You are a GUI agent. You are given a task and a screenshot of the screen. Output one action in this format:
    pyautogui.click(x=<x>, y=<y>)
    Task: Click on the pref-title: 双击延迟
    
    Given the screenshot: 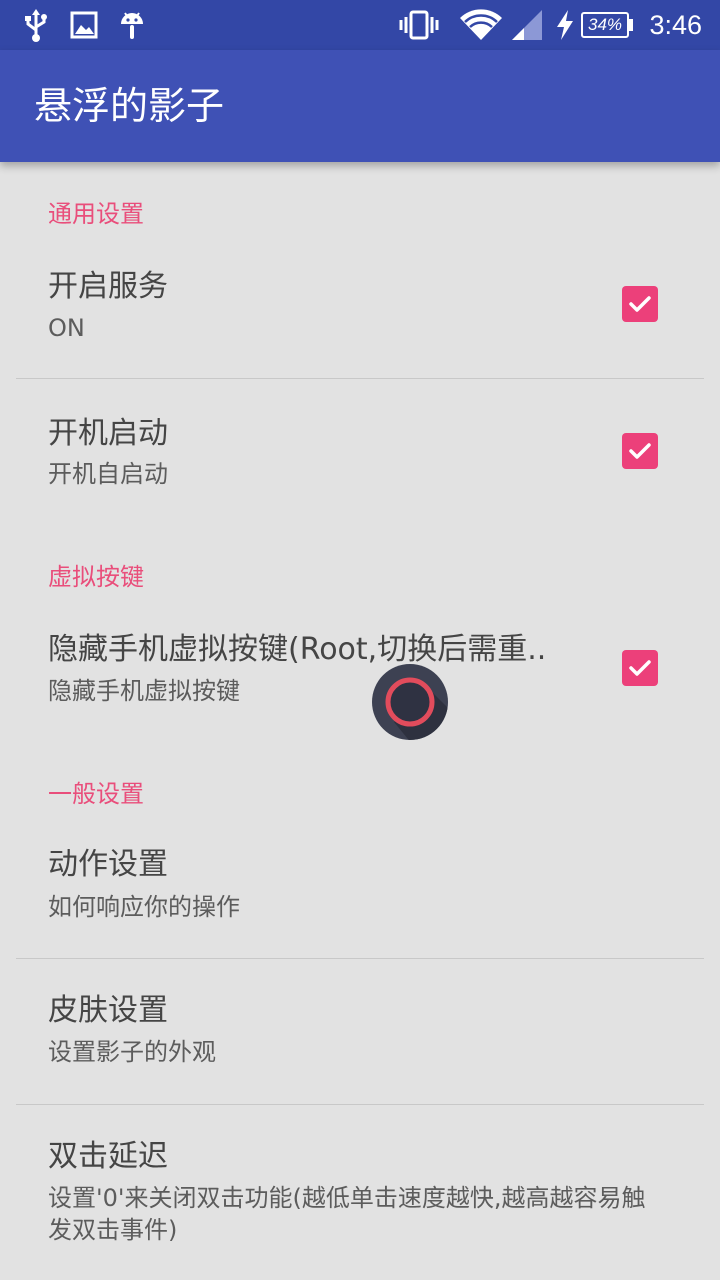 What is the action you would take?
    pyautogui.click(x=108, y=1156)
    